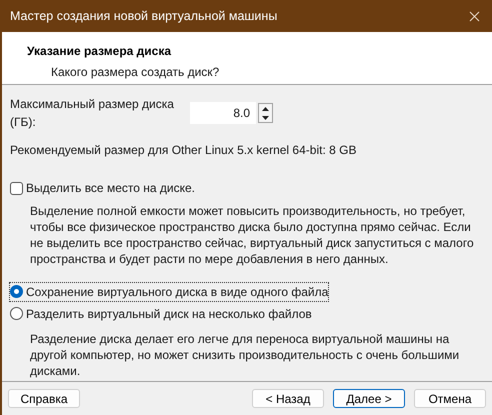 Image resolution: width=492 pixels, height=415 pixels. What do you see at coordinates (265, 113) in the screenshot?
I see `spin-buttons` at bounding box center [265, 113].